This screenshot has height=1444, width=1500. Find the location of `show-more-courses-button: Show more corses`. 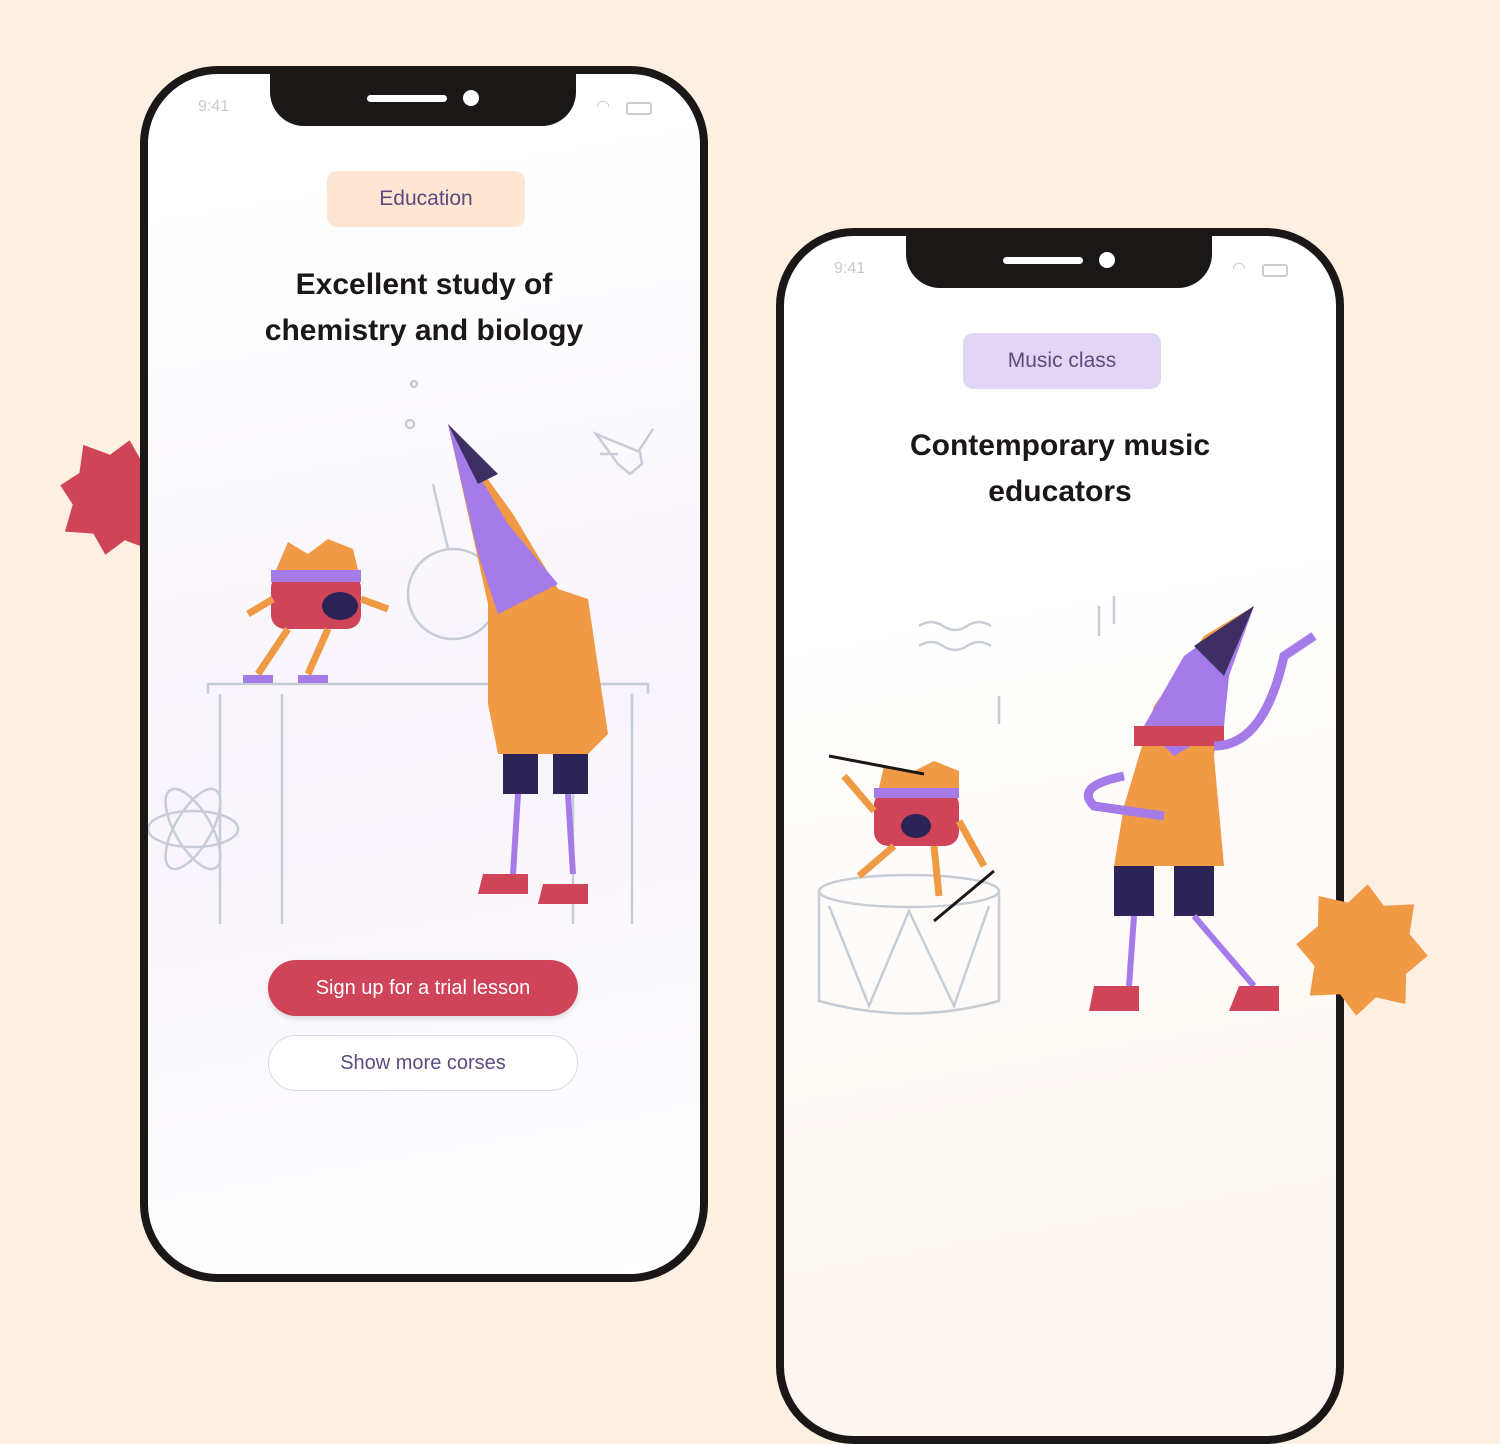

show-more-courses-button: Show more corses is located at coordinates (423, 1063).